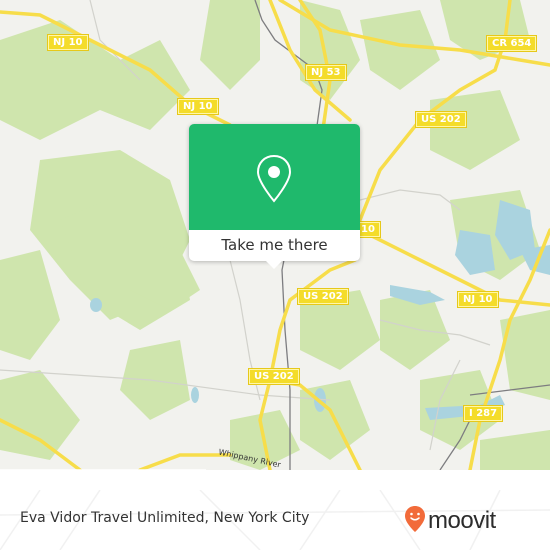  What do you see at coordinates (326, 72) in the screenshot?
I see `road-label-nj53: NJ 53` at bounding box center [326, 72].